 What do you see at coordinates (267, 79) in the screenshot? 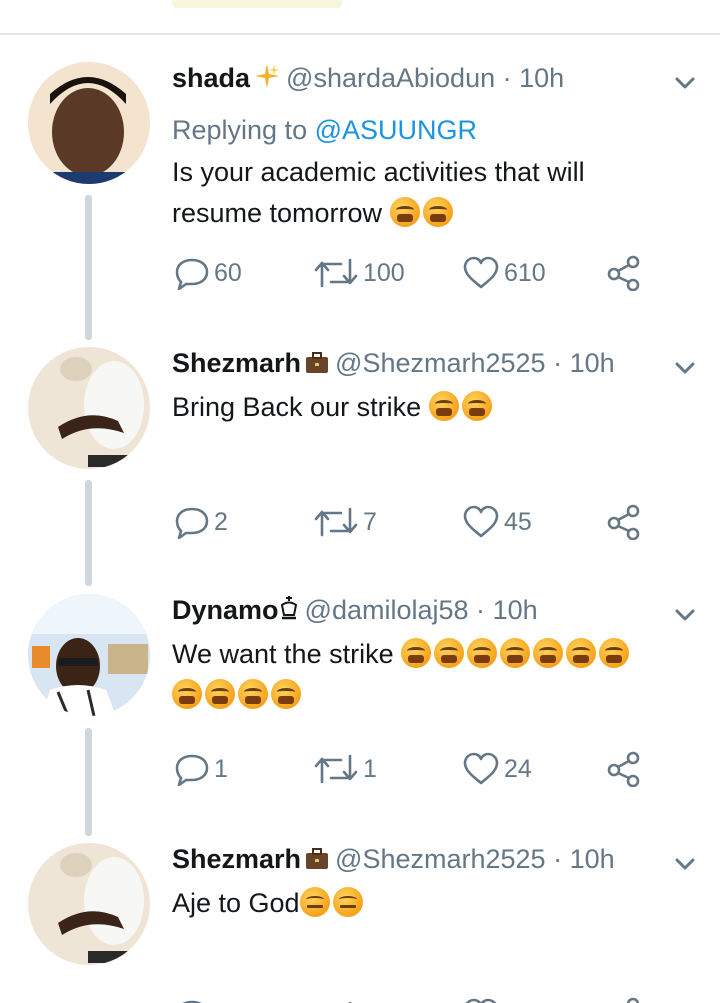
I see `sparkle-icon` at bounding box center [267, 79].